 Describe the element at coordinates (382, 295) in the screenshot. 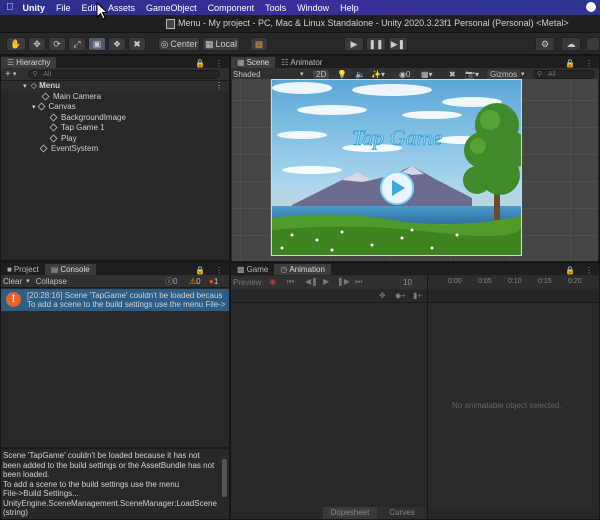

I see `filter-icon: ✥` at that location.